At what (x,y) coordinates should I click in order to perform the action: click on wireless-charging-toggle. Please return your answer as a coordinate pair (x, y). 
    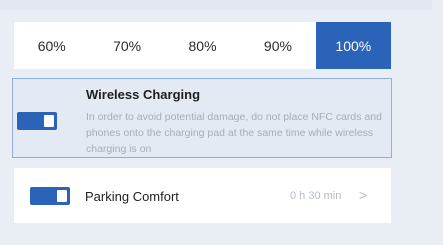
    Looking at the image, I should click on (37, 121).